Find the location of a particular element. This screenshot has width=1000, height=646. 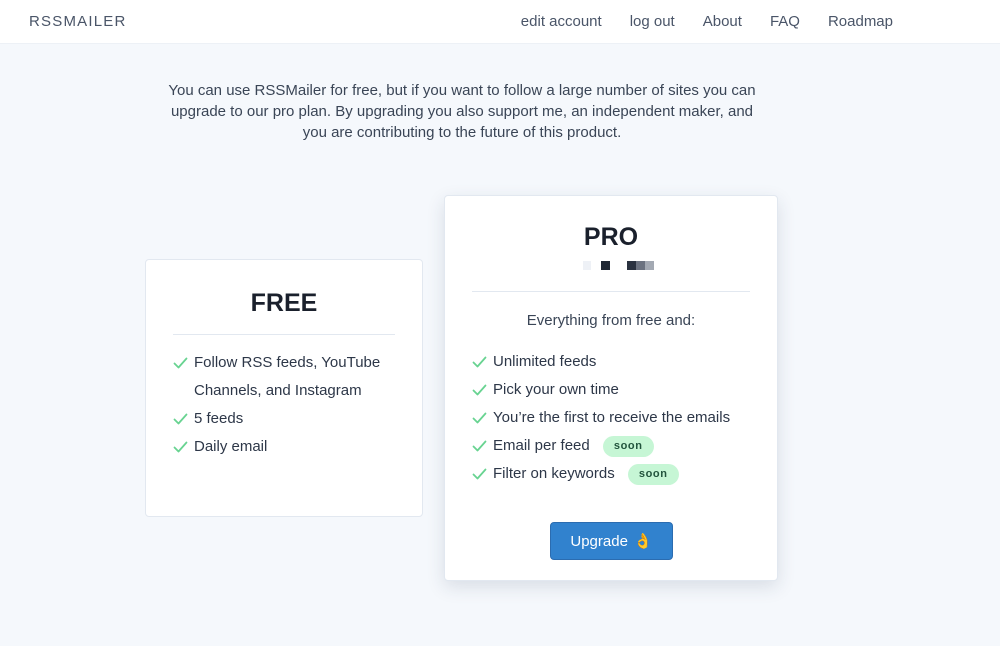

nav-about-link: About is located at coordinates (722, 21).